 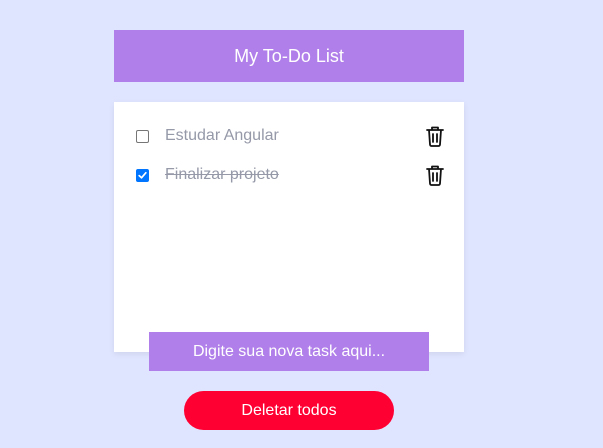 I want to click on task-checkbox-checked, so click(x=142, y=175).